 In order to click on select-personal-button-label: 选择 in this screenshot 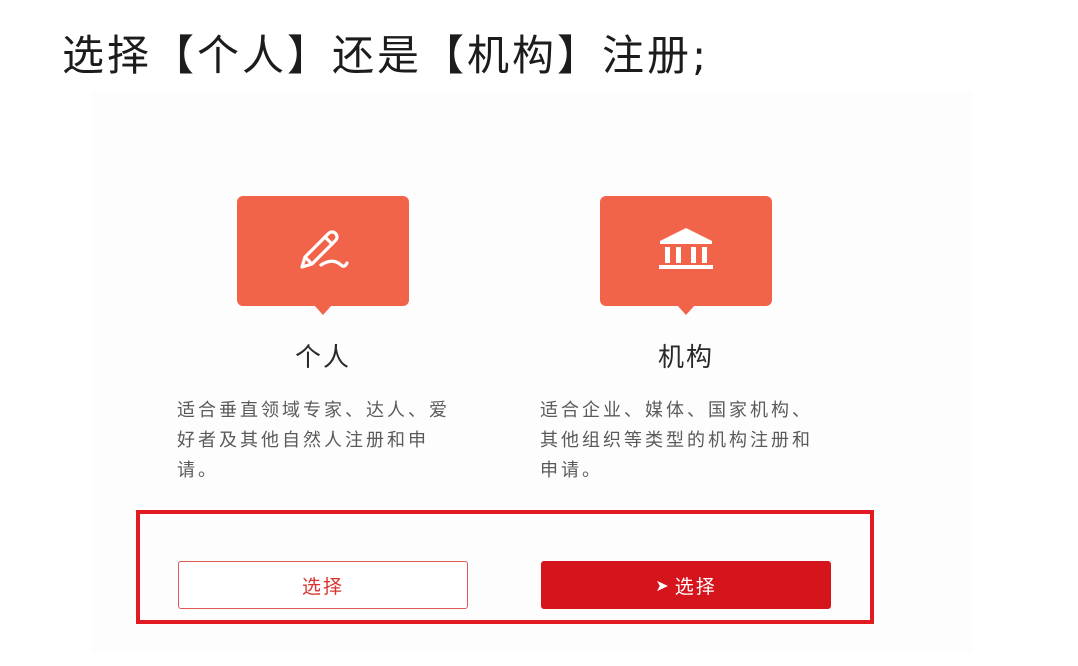, I will do `click(322, 586)`.